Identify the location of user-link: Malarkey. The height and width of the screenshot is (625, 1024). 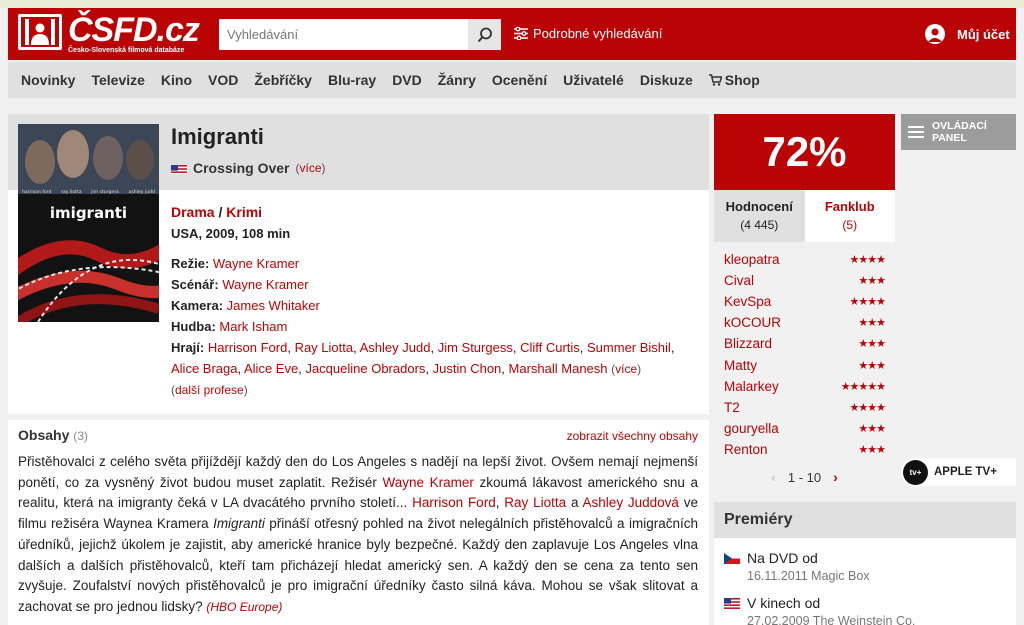
(751, 386).